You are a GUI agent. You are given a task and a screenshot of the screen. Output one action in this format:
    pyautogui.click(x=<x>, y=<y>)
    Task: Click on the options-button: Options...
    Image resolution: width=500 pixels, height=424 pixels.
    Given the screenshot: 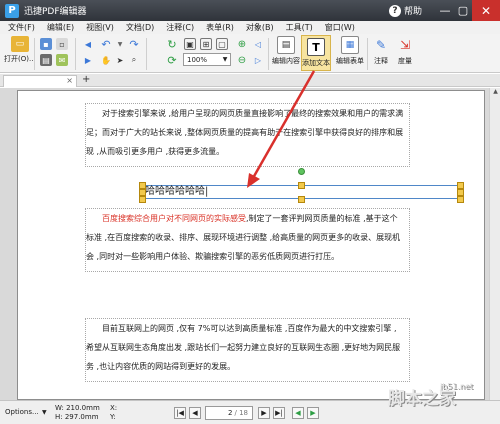 What is the action you would take?
    pyautogui.click(x=22, y=412)
    